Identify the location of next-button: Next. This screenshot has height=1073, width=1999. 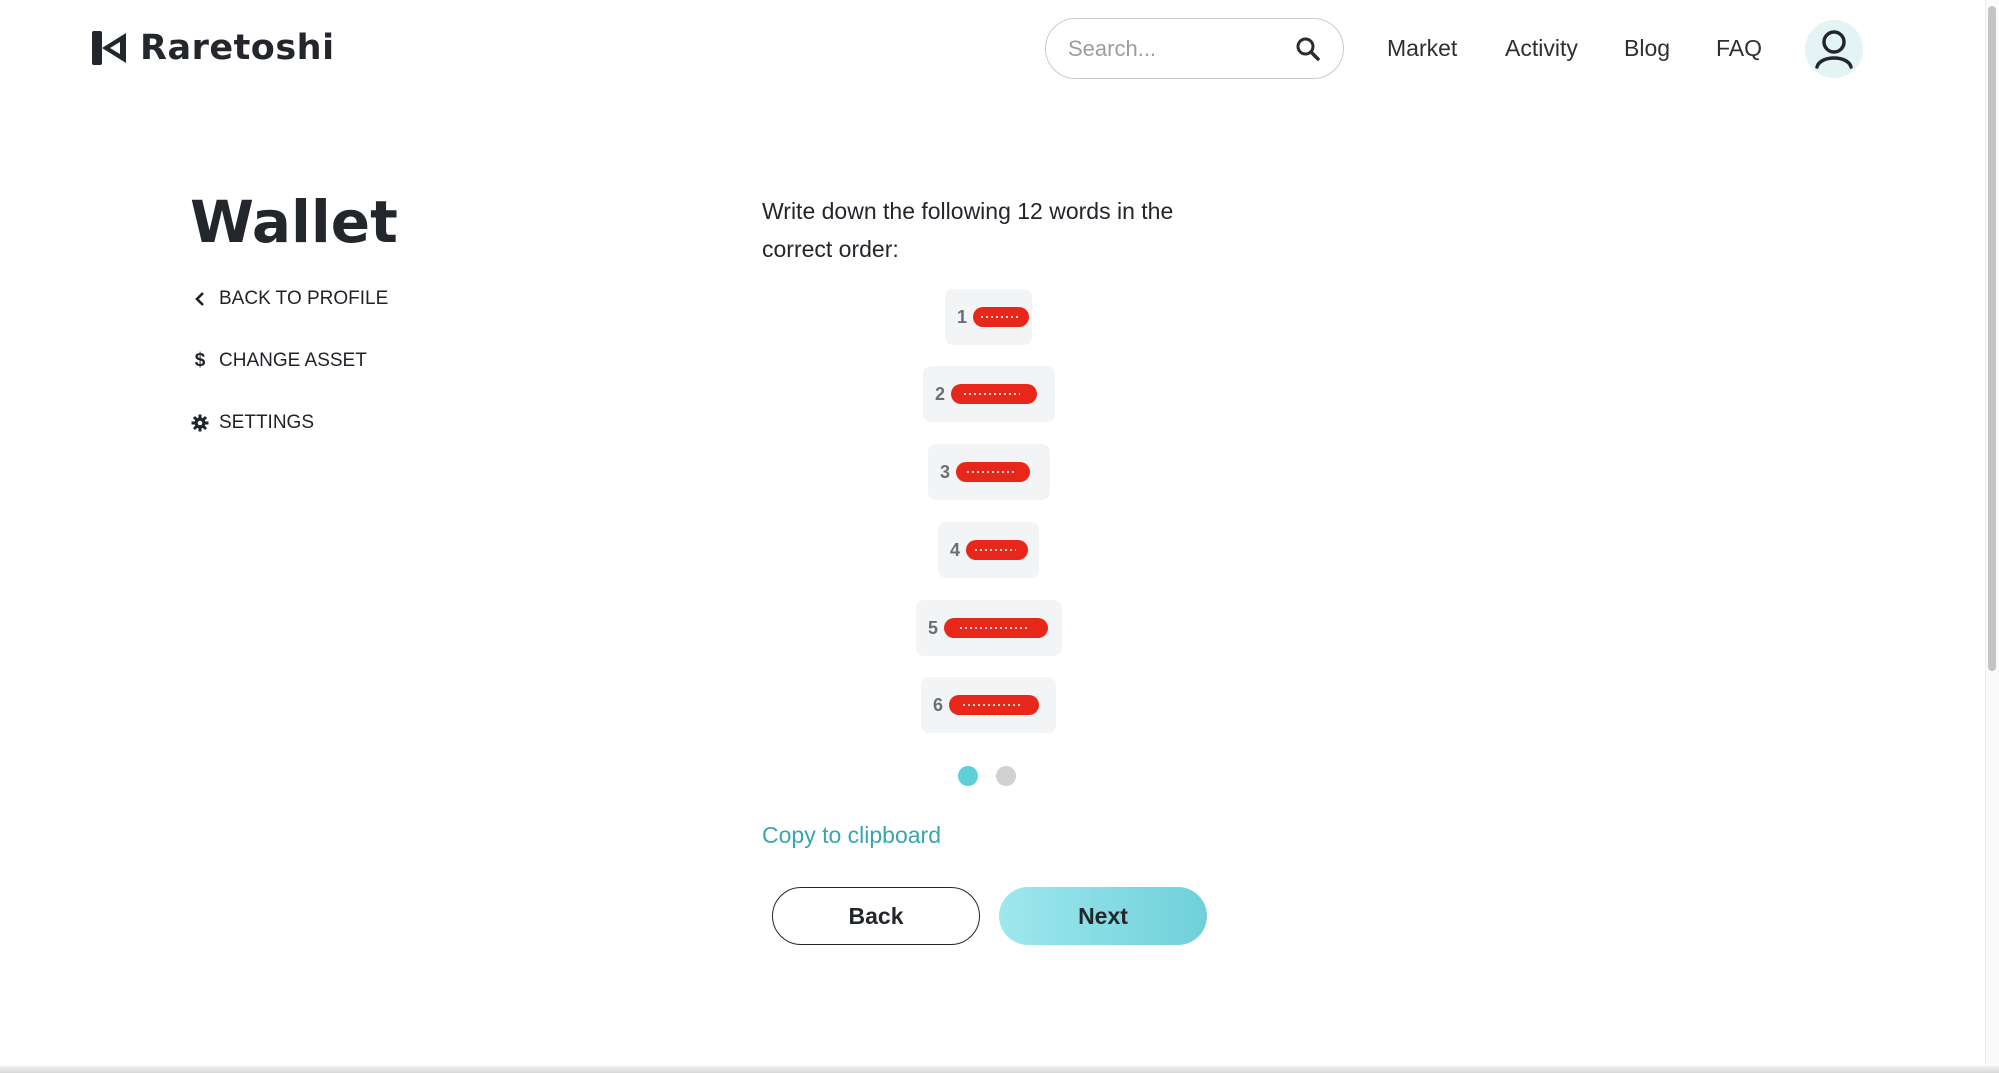
(1103, 916).